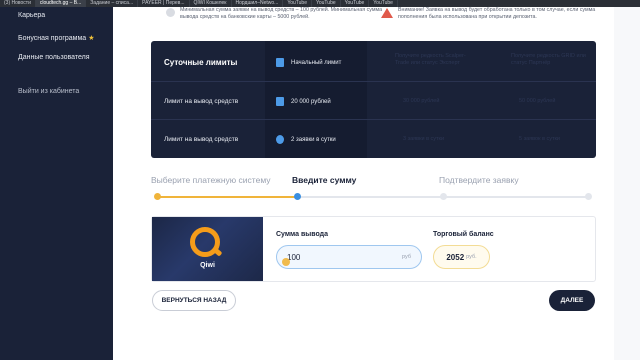 The image size is (640, 360). Describe the element at coordinates (627, 183) in the screenshot. I see `page-margin` at that location.